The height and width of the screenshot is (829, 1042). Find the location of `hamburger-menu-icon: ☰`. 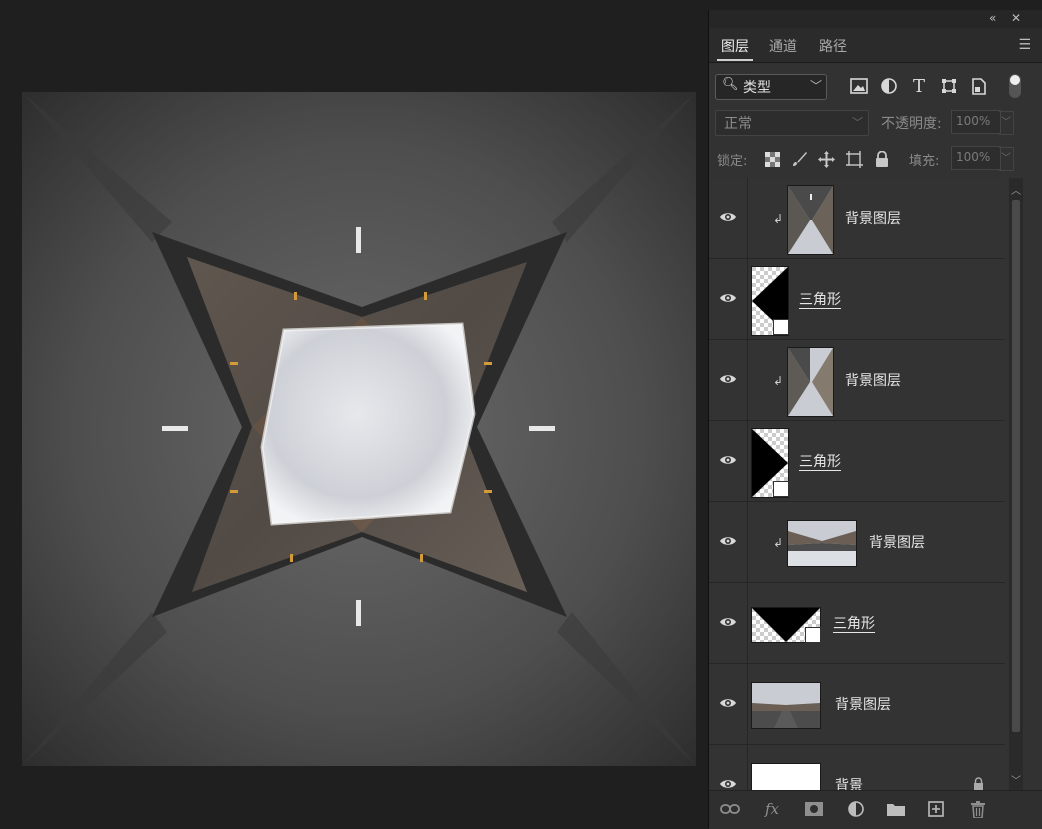

hamburger-menu-icon: ☰ is located at coordinates (1024, 45).